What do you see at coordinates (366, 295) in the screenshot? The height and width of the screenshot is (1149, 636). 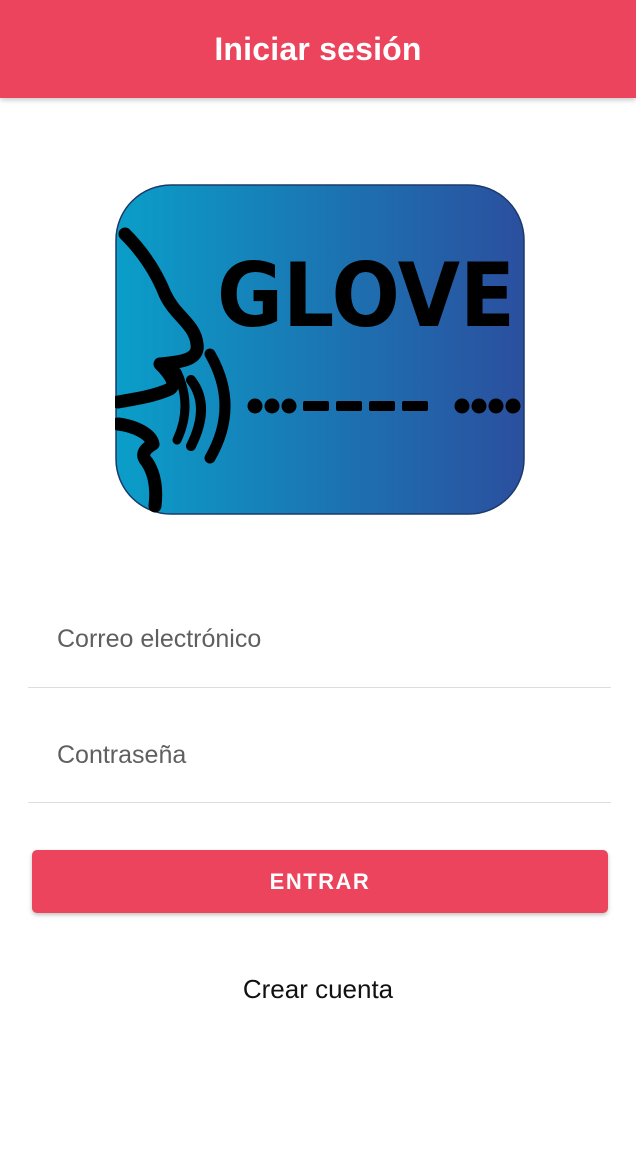 I see `logo-wordmark: GLOVE` at bounding box center [366, 295].